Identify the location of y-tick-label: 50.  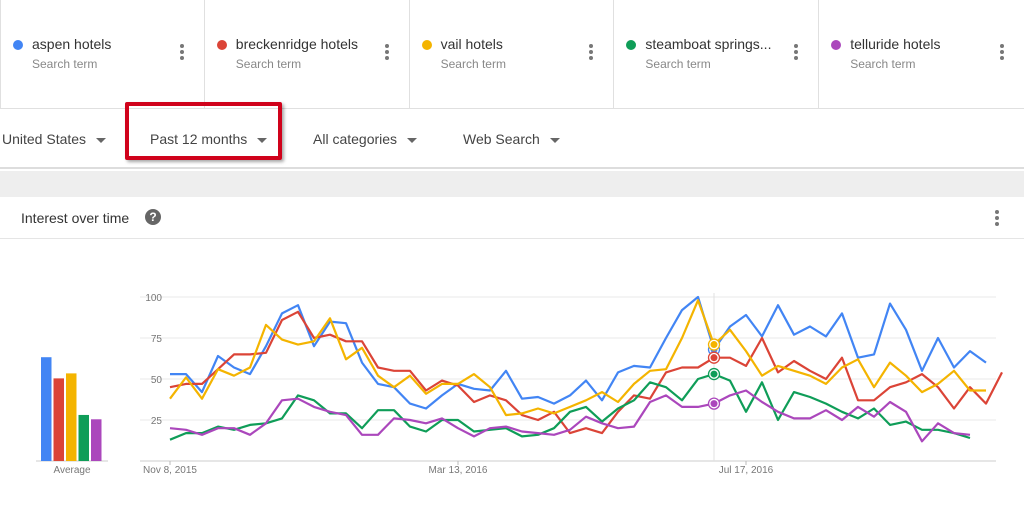
(157, 380).